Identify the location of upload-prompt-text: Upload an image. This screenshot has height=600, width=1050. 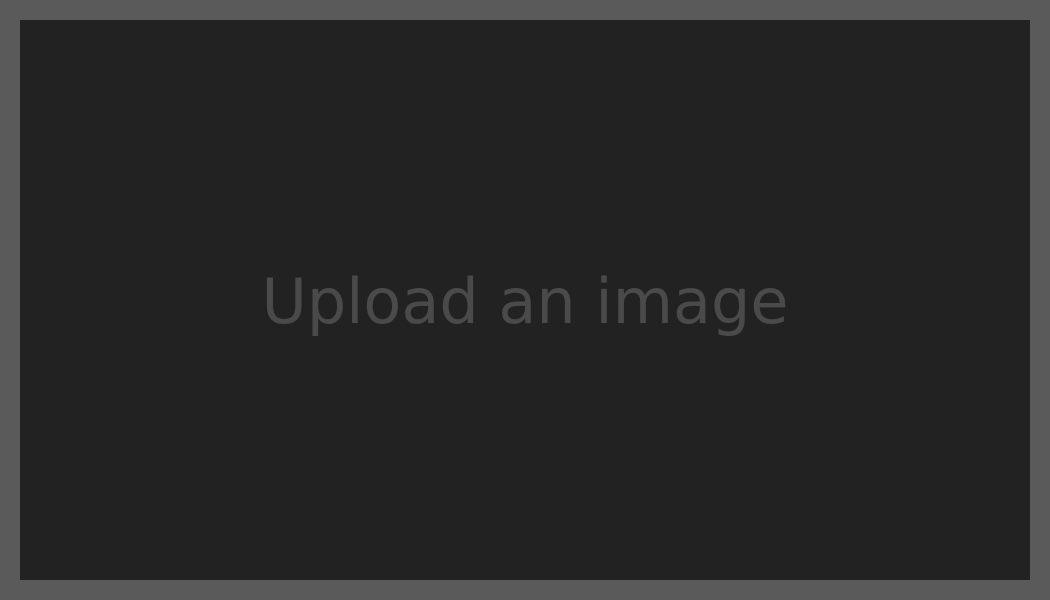
(525, 301).